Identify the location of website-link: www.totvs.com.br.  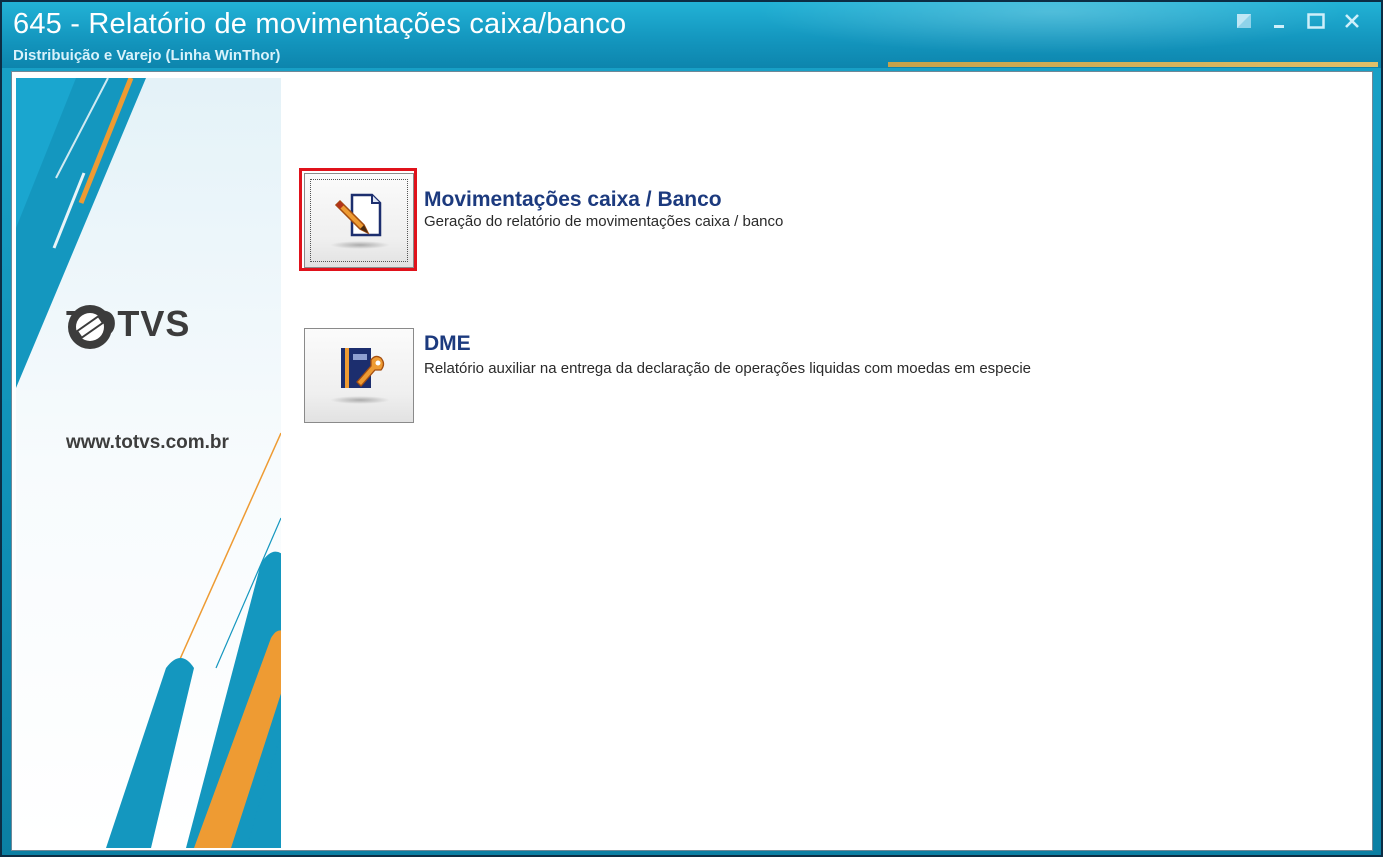
(147, 442).